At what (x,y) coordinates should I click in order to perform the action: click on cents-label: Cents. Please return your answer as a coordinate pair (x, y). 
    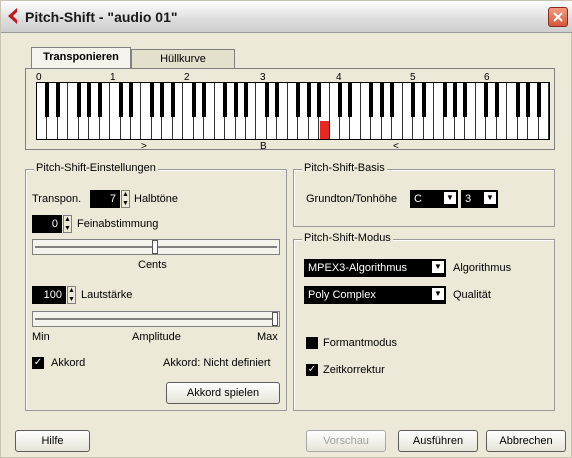
    Looking at the image, I should click on (152, 265).